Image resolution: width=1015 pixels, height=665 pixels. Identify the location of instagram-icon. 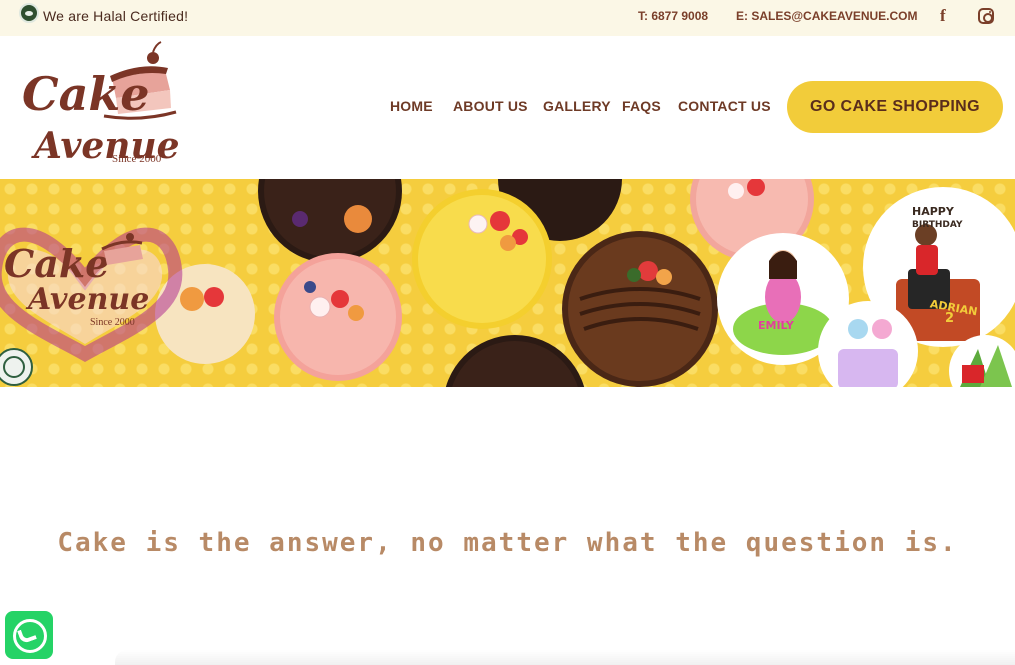
(986, 16).